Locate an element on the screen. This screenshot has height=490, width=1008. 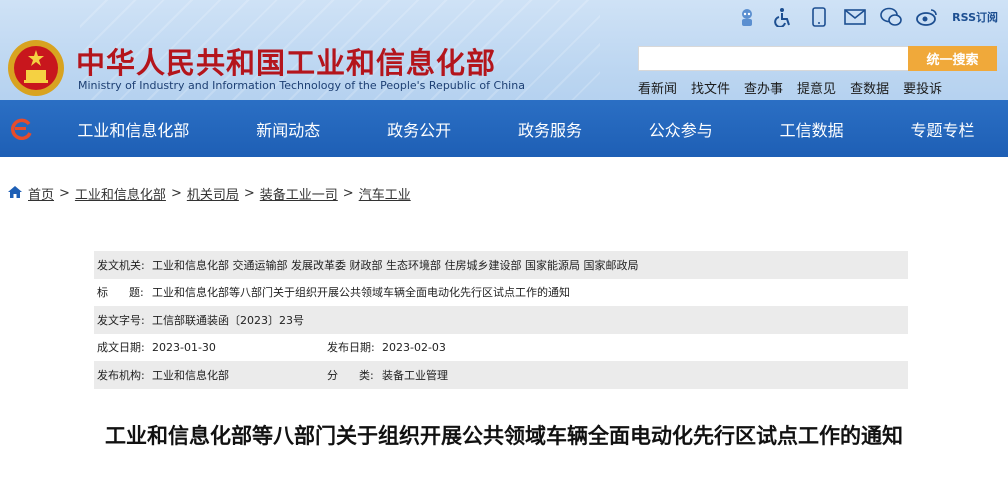
national-emblem-logo is located at coordinates (36, 68).